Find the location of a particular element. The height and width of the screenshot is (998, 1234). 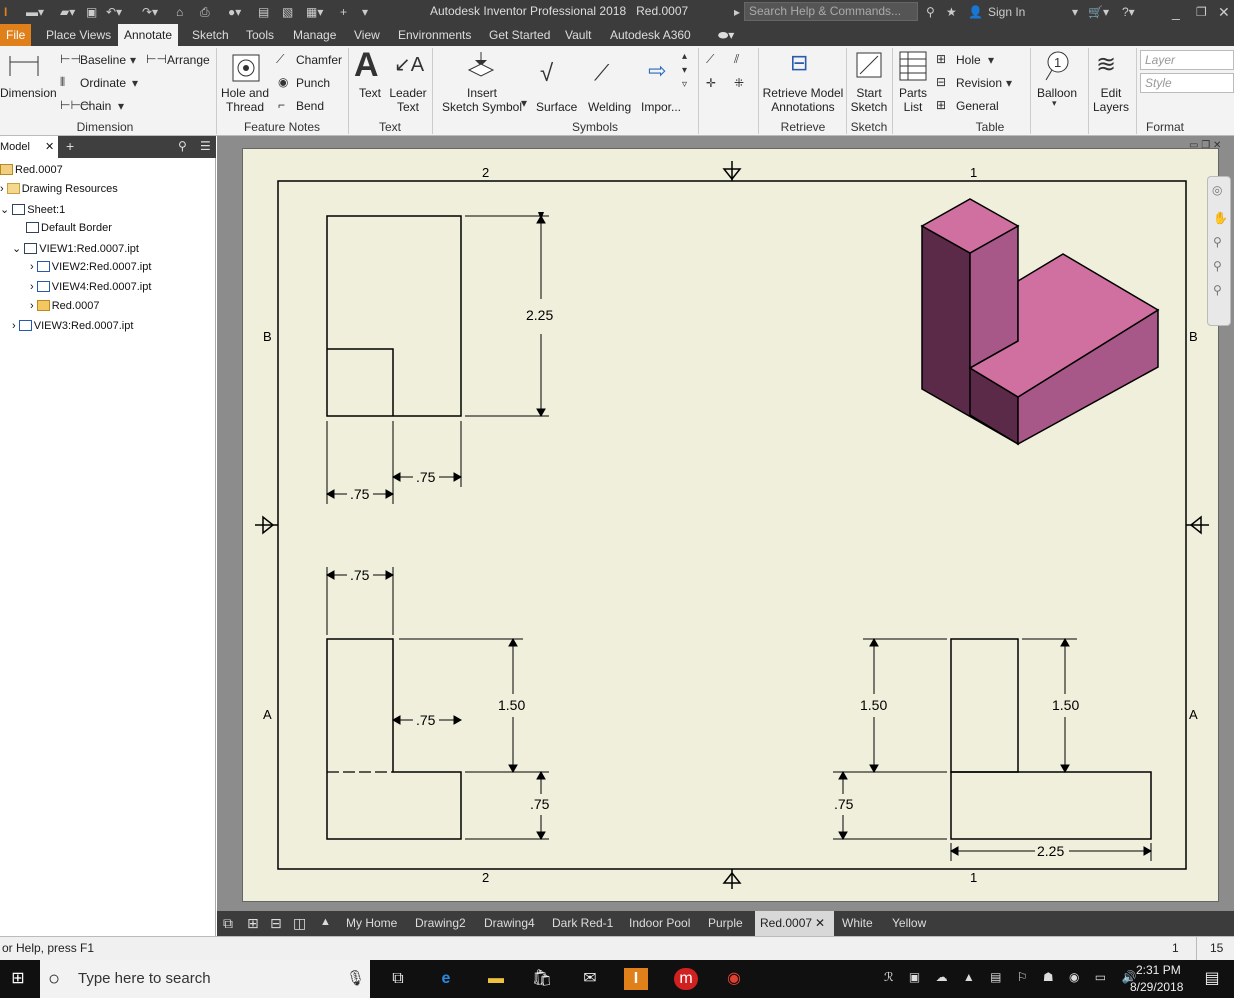

tab-annotate: Annotate is located at coordinates (148, 35).